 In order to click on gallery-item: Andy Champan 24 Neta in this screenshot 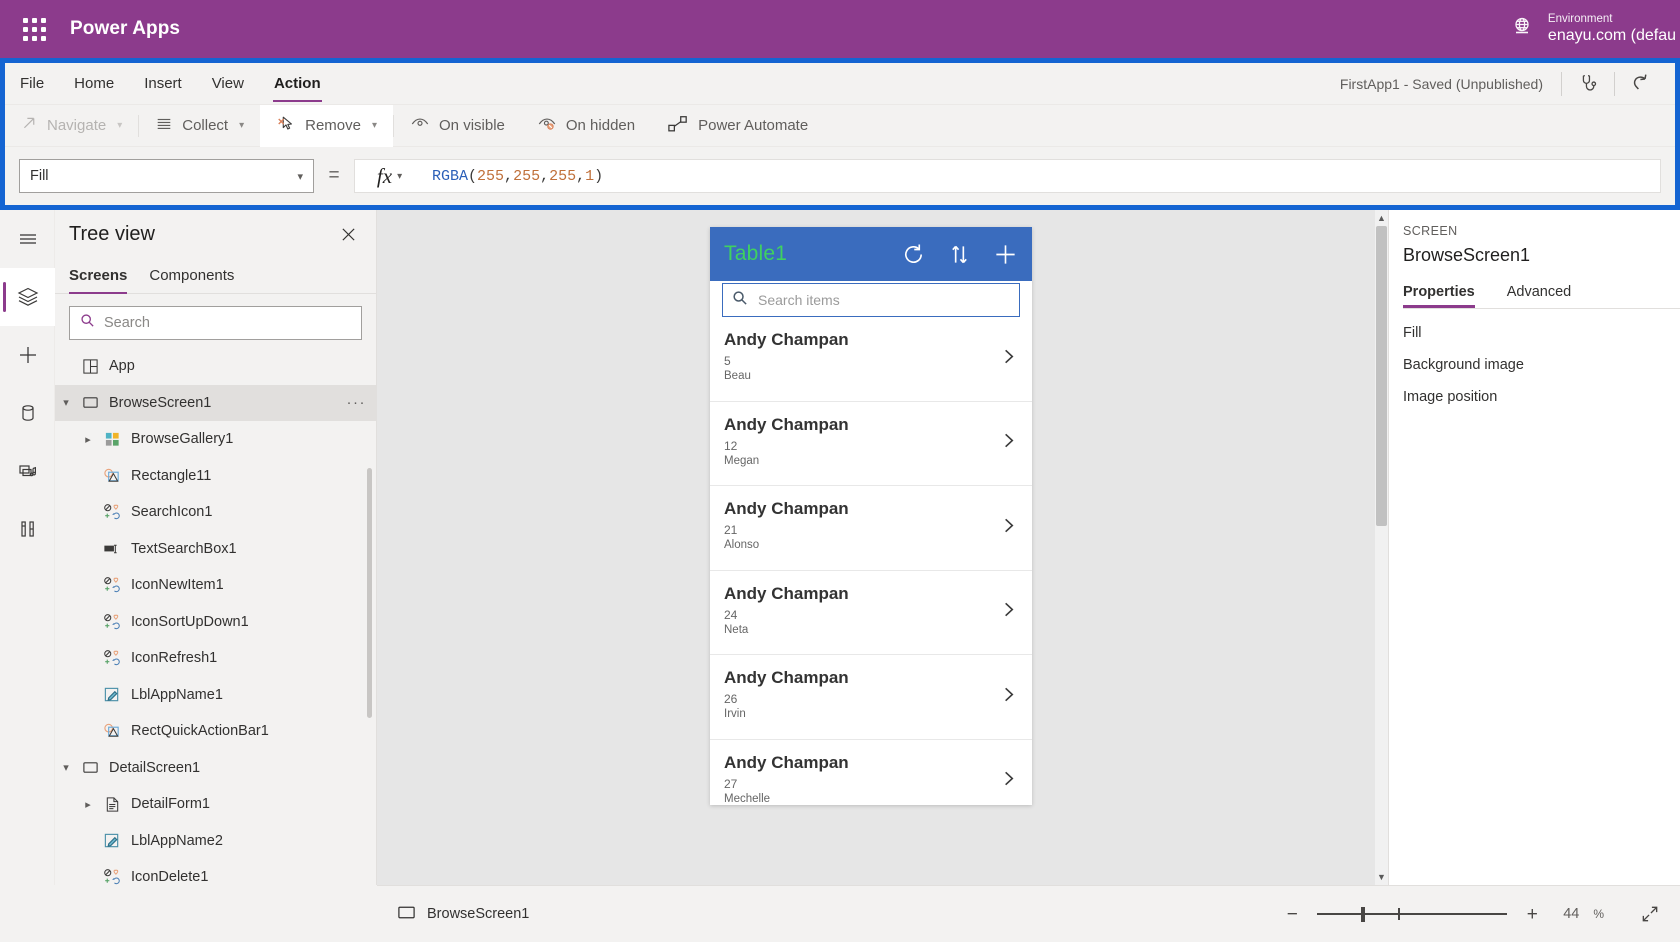, I will do `click(871, 612)`.